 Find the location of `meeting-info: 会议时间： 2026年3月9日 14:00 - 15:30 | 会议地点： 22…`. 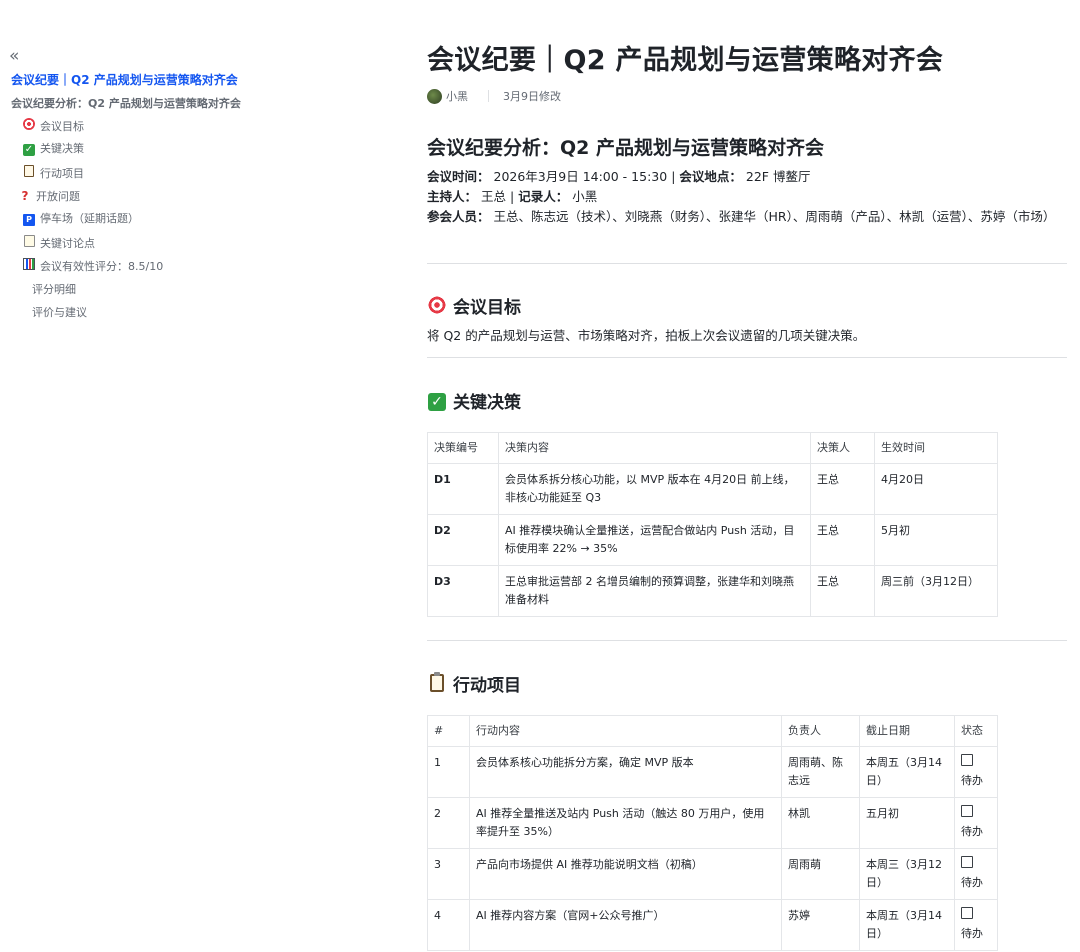

meeting-info: 会议时间： 2026年3月9日 14:00 - 15:30 | 会议地点： 22… is located at coordinates (747, 197).